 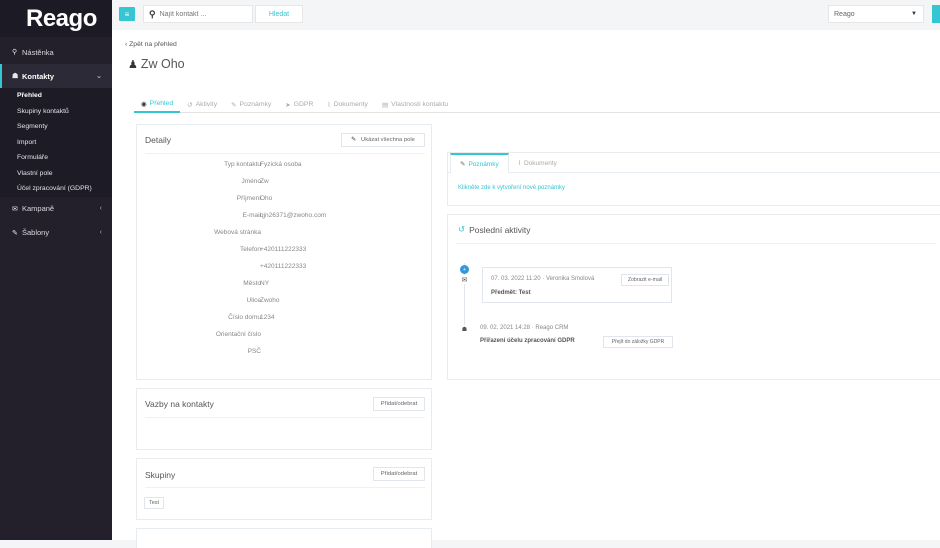 I want to click on detail-row: Jméno Zw, so click(x=287, y=183).